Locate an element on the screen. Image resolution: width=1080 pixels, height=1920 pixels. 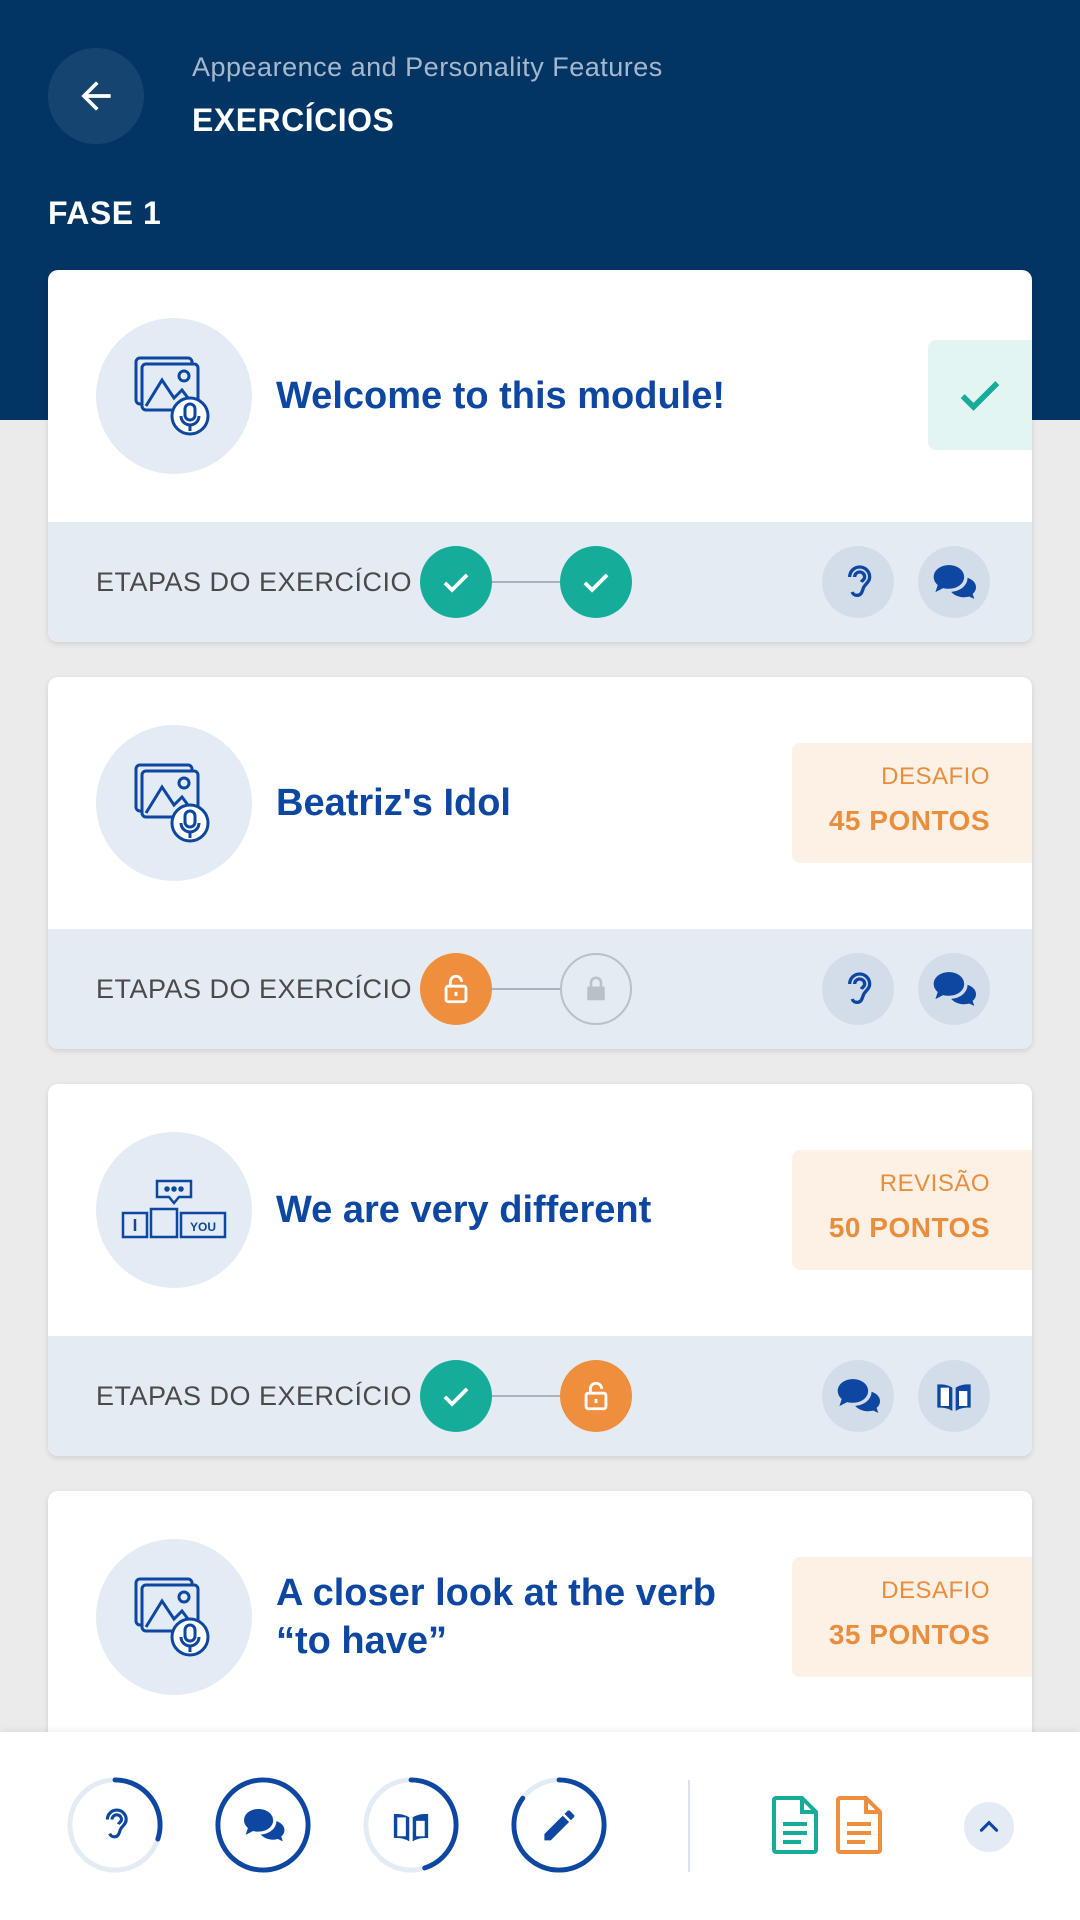
points-badge: DESAFIO 35 PONTOS is located at coordinates (912, 1617).